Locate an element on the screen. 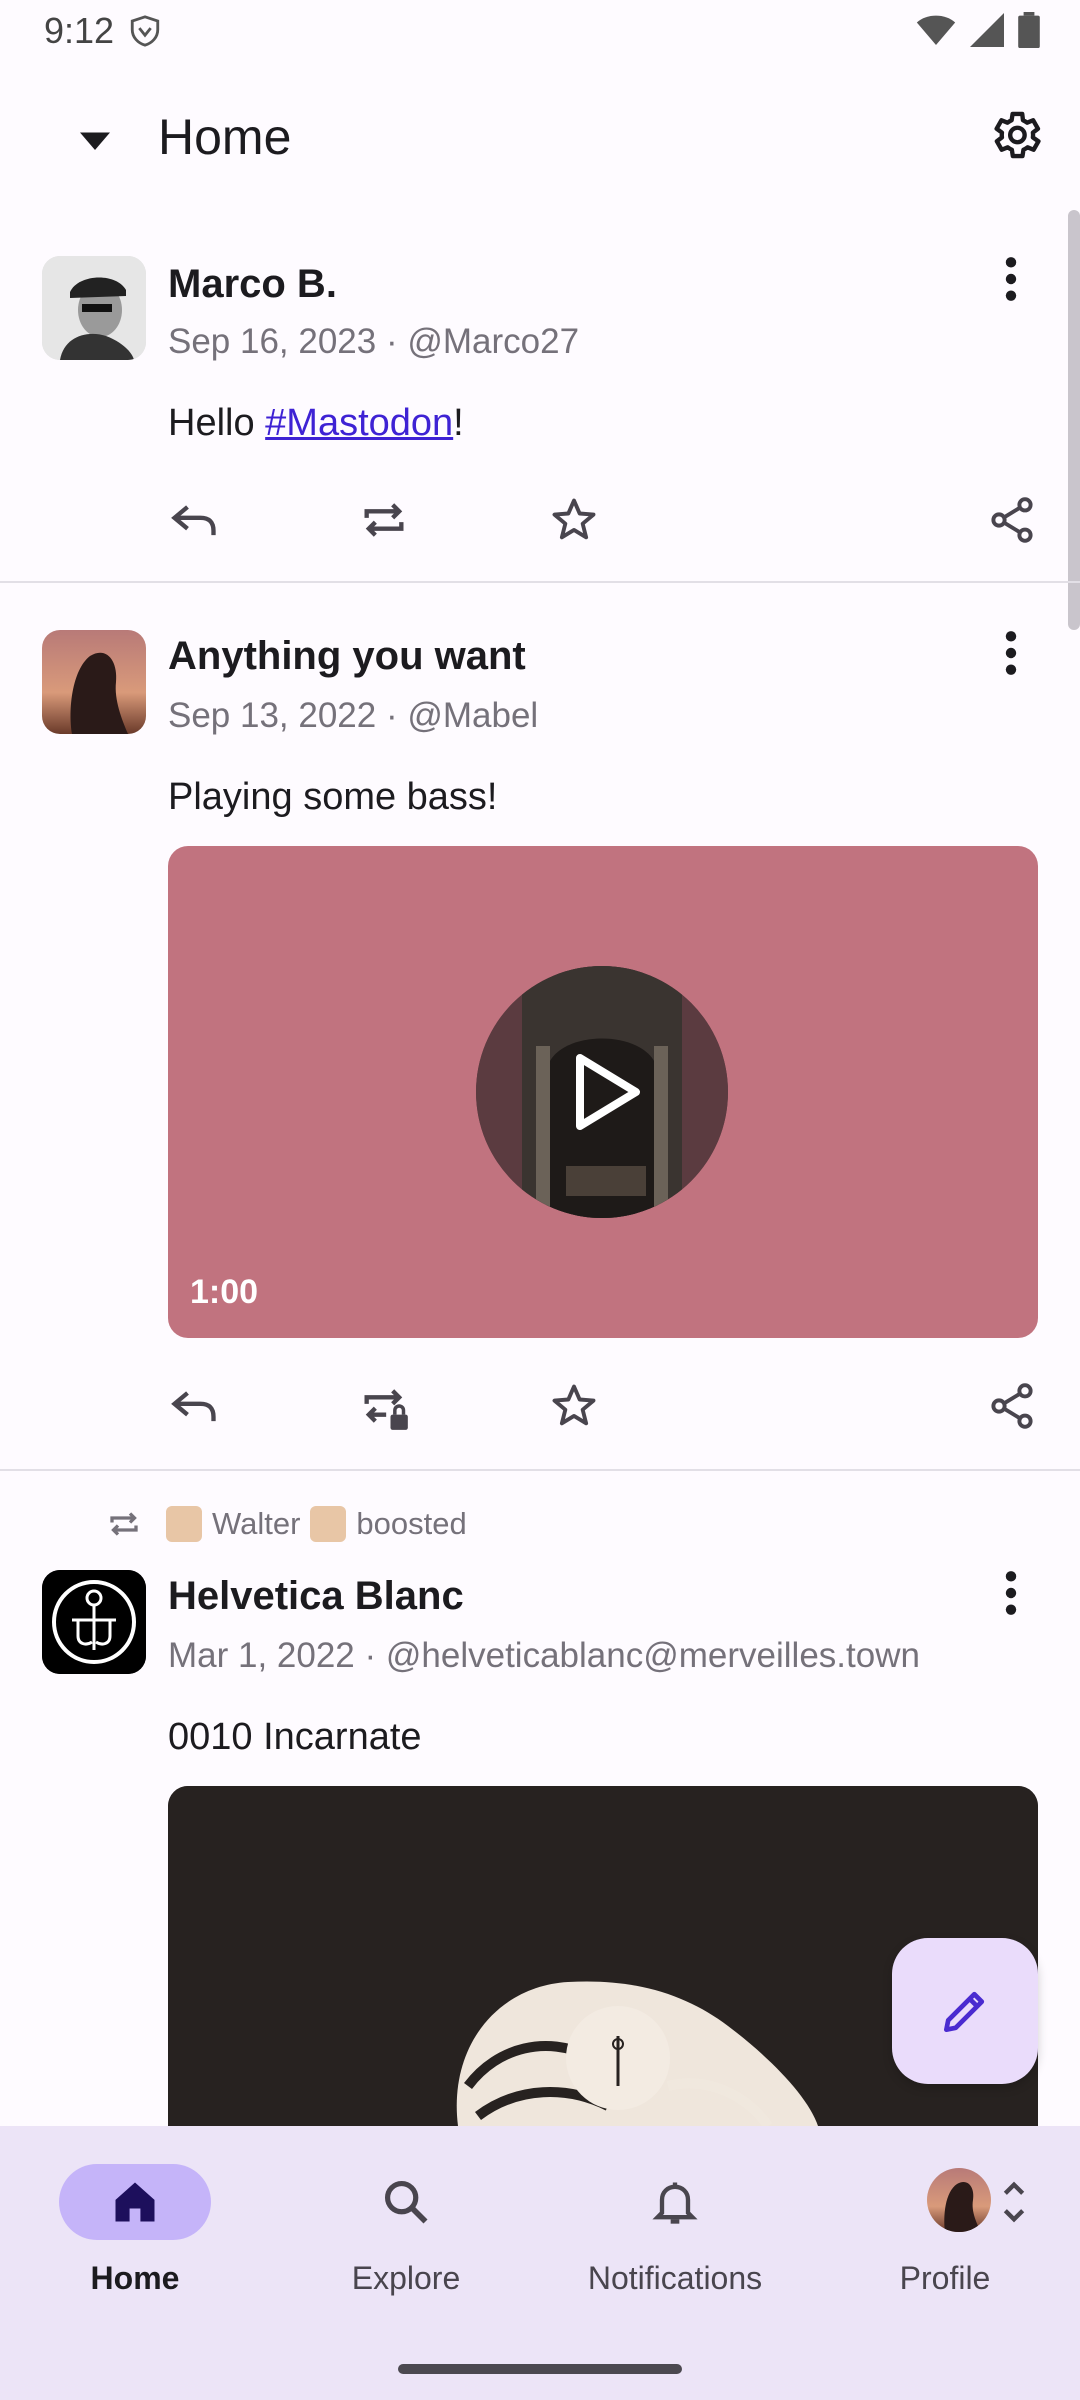 The image size is (1080, 2400). vpn-shield-icon is located at coordinates (145, 31).